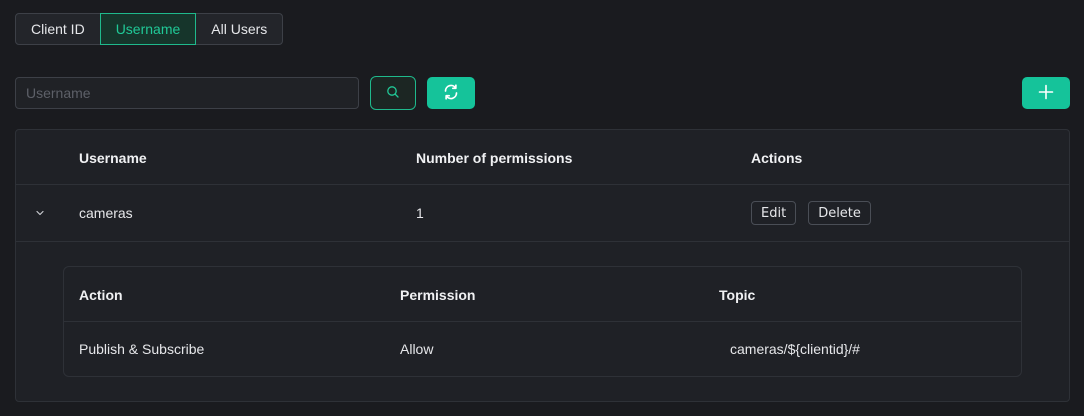  Describe the element at coordinates (795, 349) in the screenshot. I see `cell-topic: cameras/${clientid}/#` at that location.